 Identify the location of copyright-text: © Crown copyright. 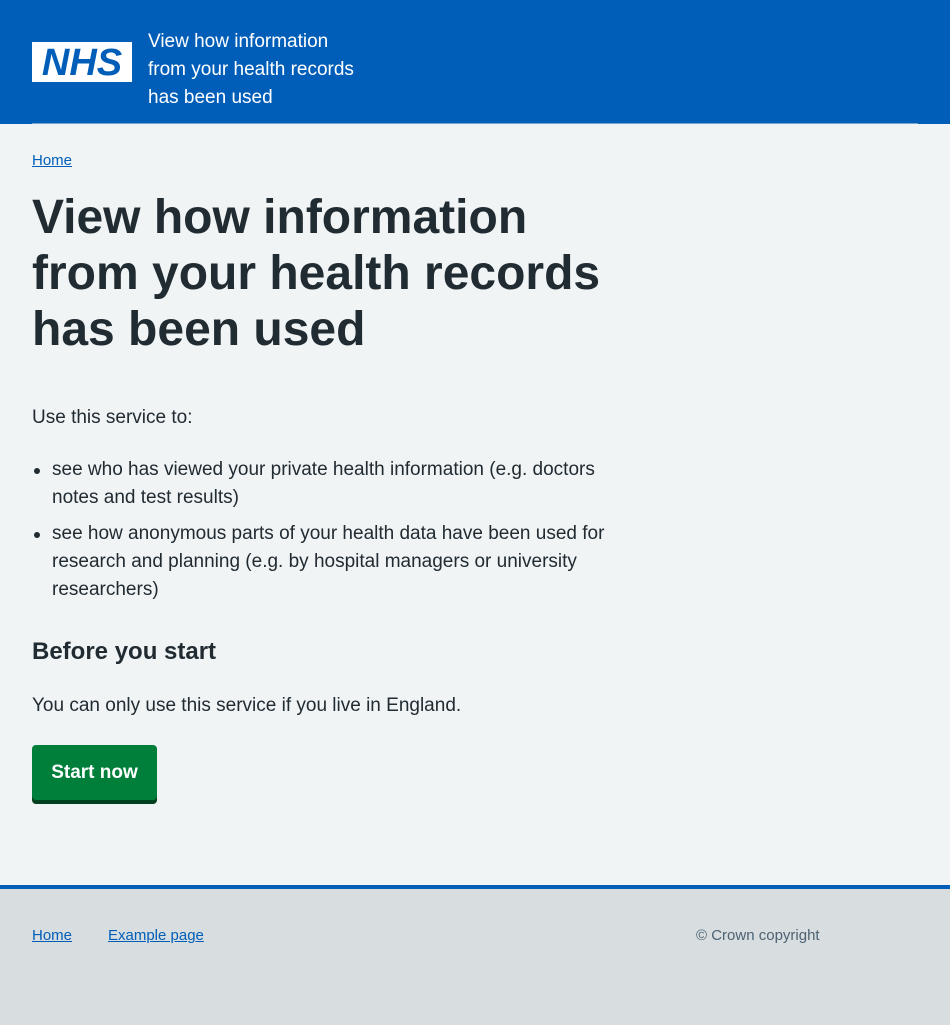
(758, 935).